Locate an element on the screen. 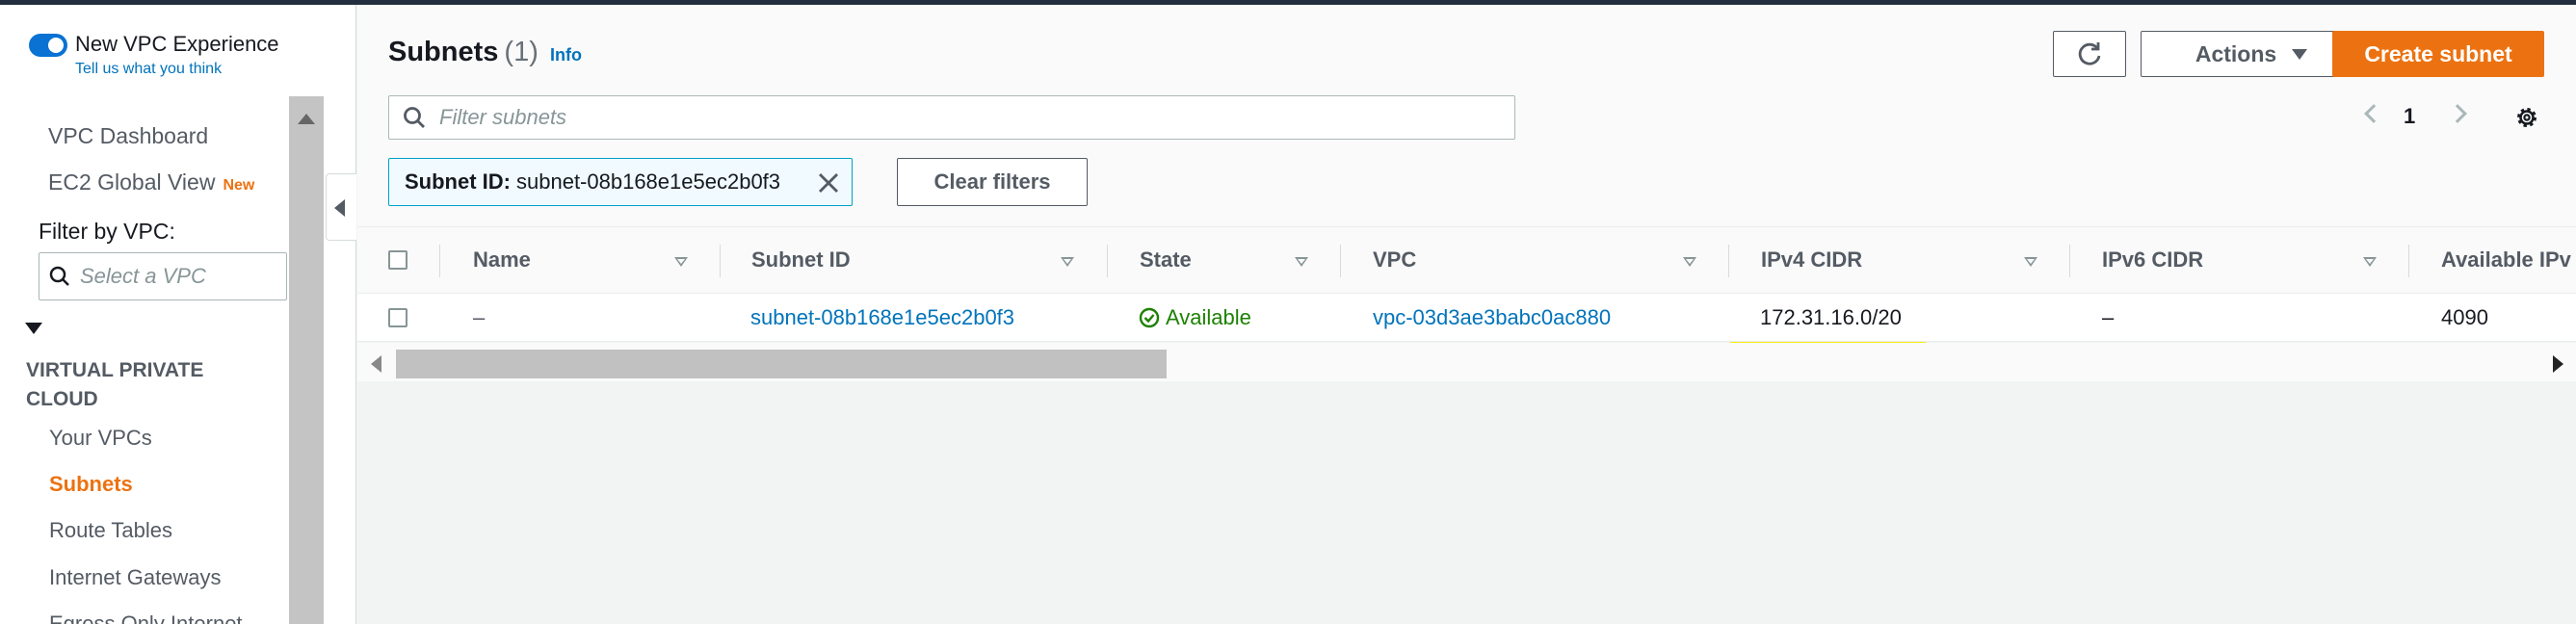  sidebar-item-subnets: Subnets is located at coordinates (91, 484).